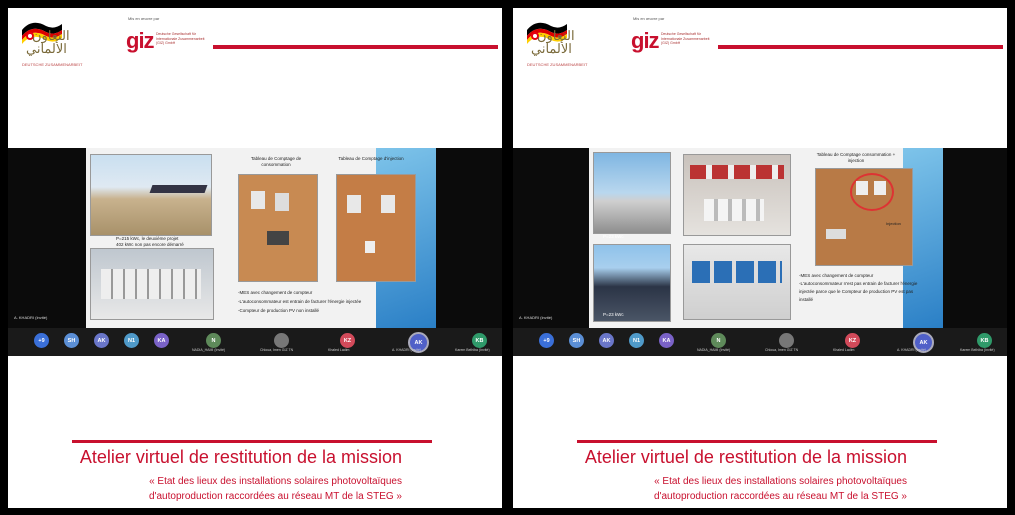 Image resolution: width=1015 pixels, height=515 pixels. Describe the element at coordinates (278, 228) in the screenshot. I see `consumption-board-photo` at that location.